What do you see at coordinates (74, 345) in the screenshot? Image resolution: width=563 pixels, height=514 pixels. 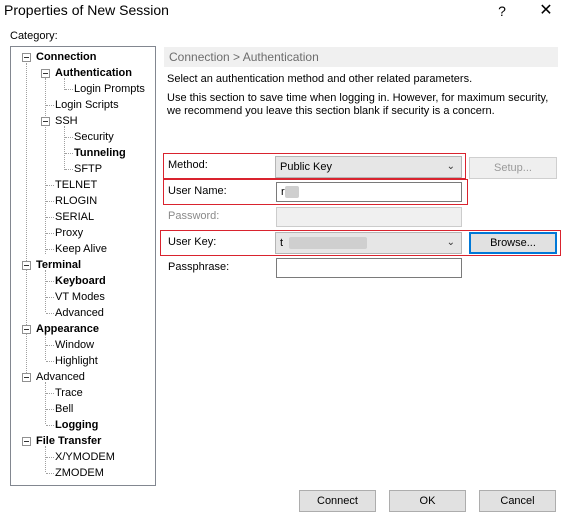 I see `tree-item-window: Window` at bounding box center [74, 345].